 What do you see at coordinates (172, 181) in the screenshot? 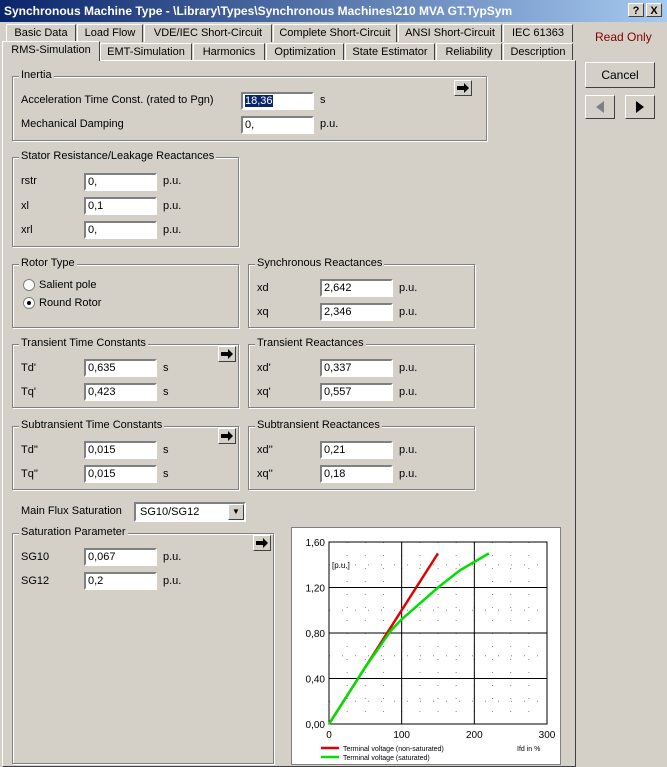
I see `rstr-unit: p.u.` at bounding box center [172, 181].